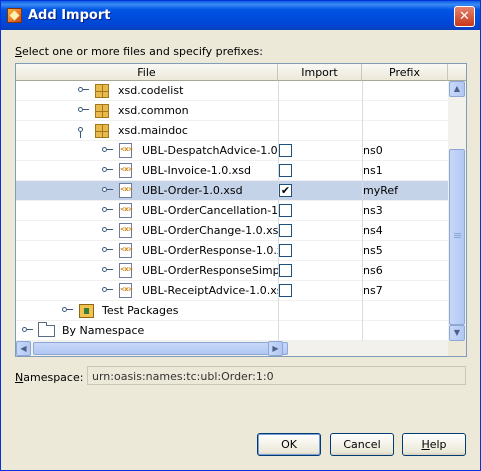  I want to click on file-cell: UBL-DespatchAdvice-1.0.xsd, so click(147, 151).